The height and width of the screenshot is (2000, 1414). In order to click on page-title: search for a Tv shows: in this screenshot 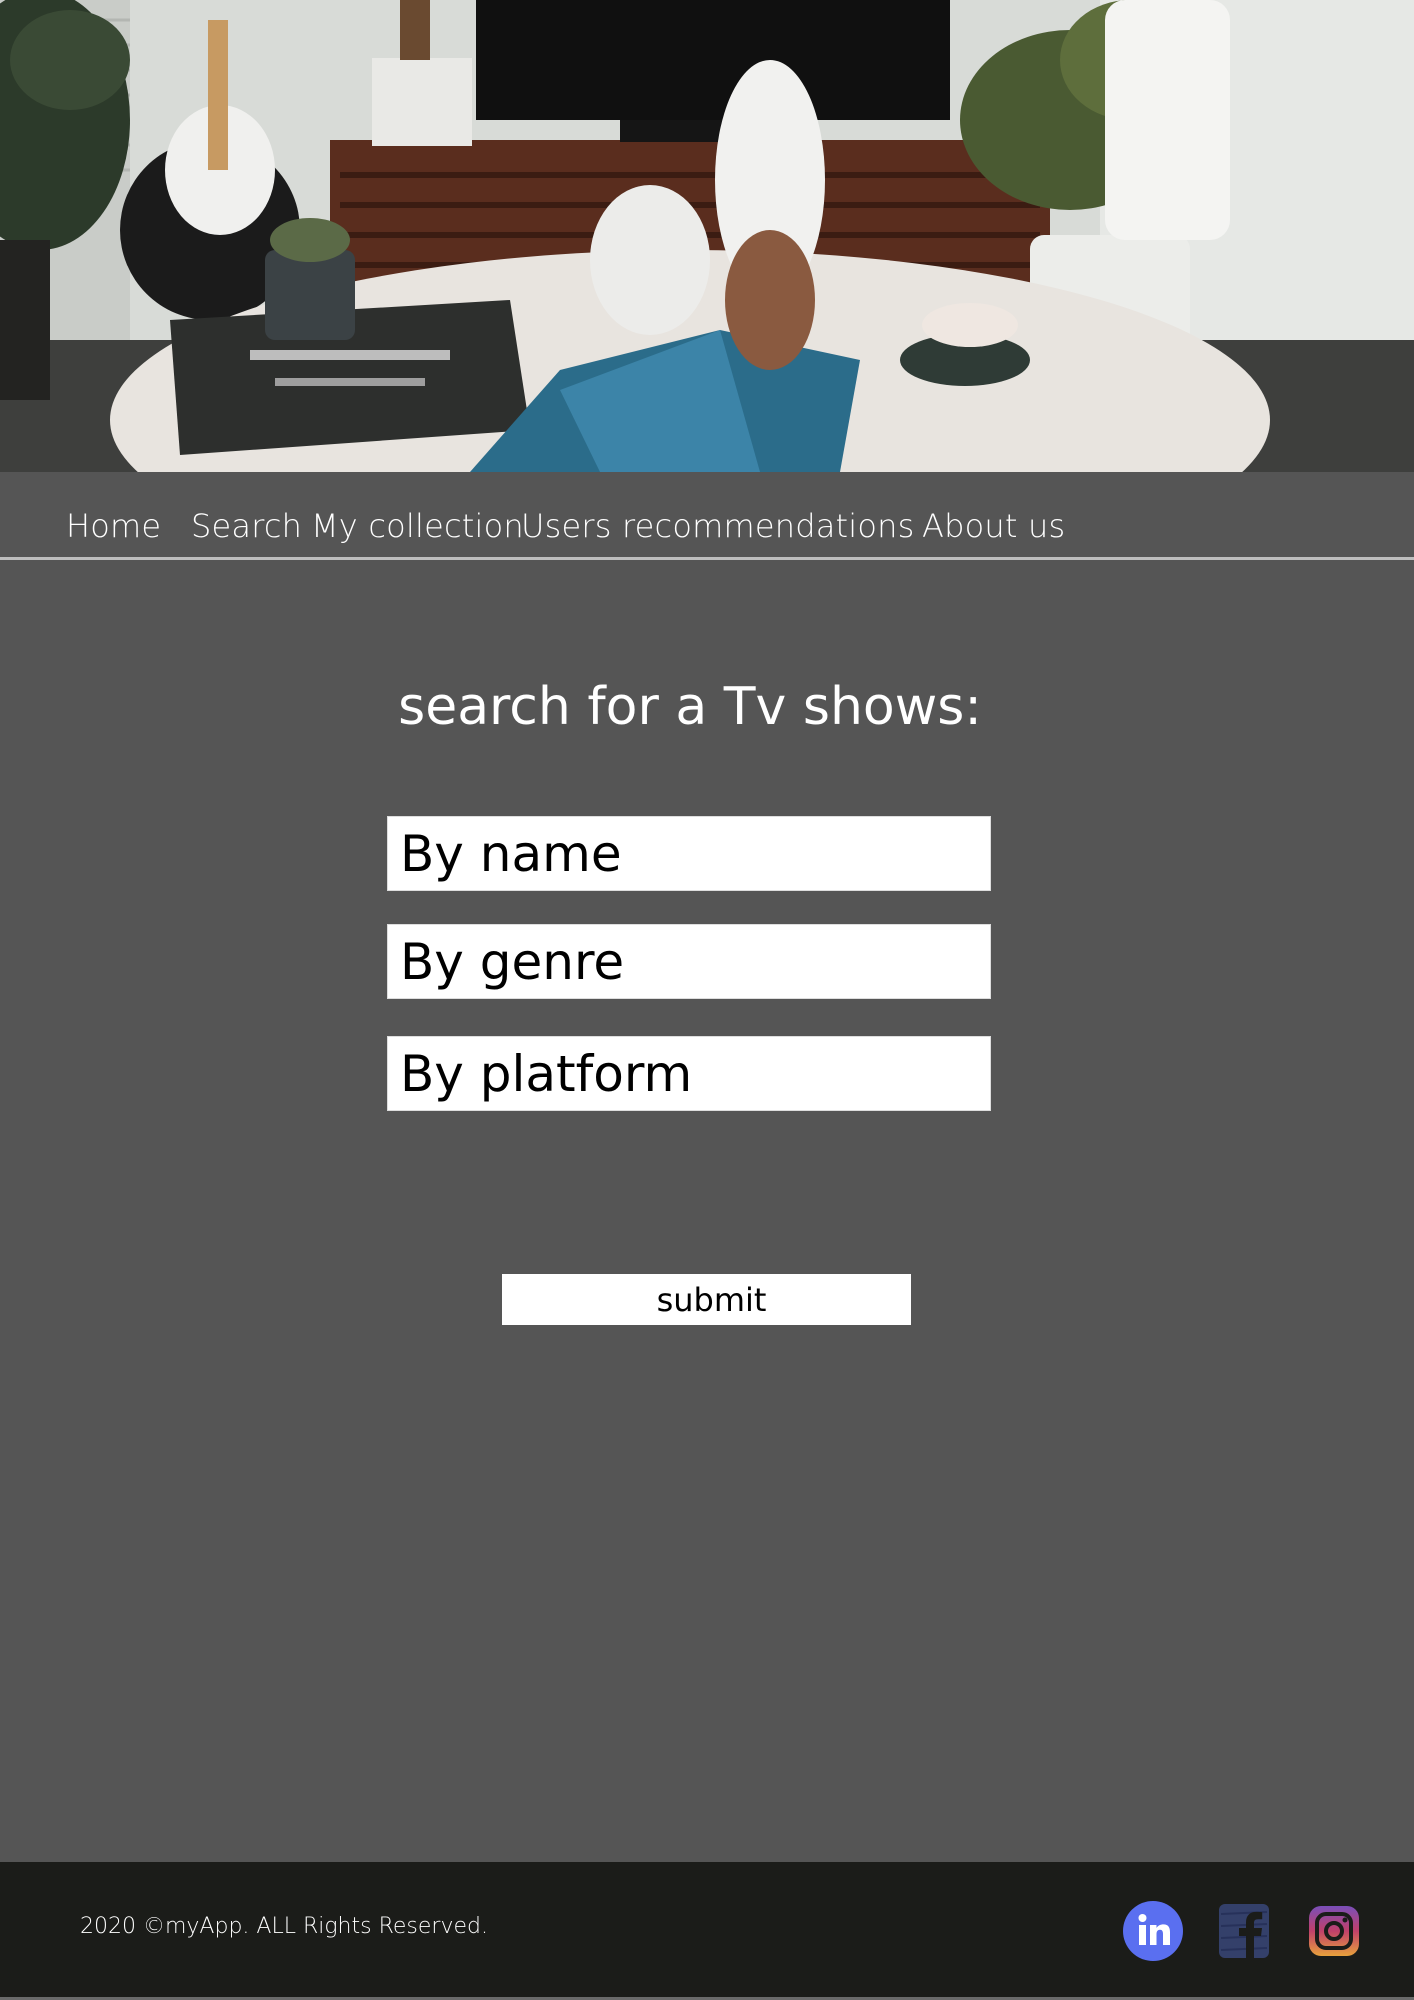, I will do `click(690, 706)`.